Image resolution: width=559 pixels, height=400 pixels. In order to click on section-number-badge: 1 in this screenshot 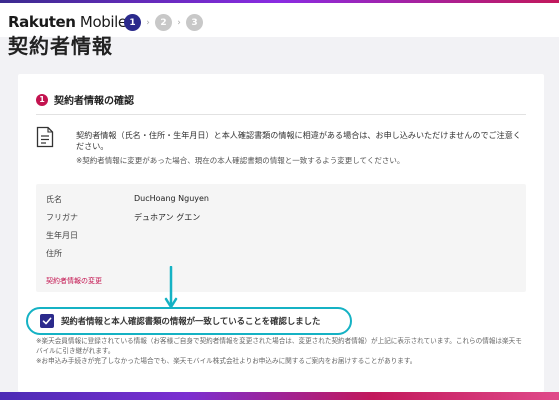, I will do `click(42, 99)`.